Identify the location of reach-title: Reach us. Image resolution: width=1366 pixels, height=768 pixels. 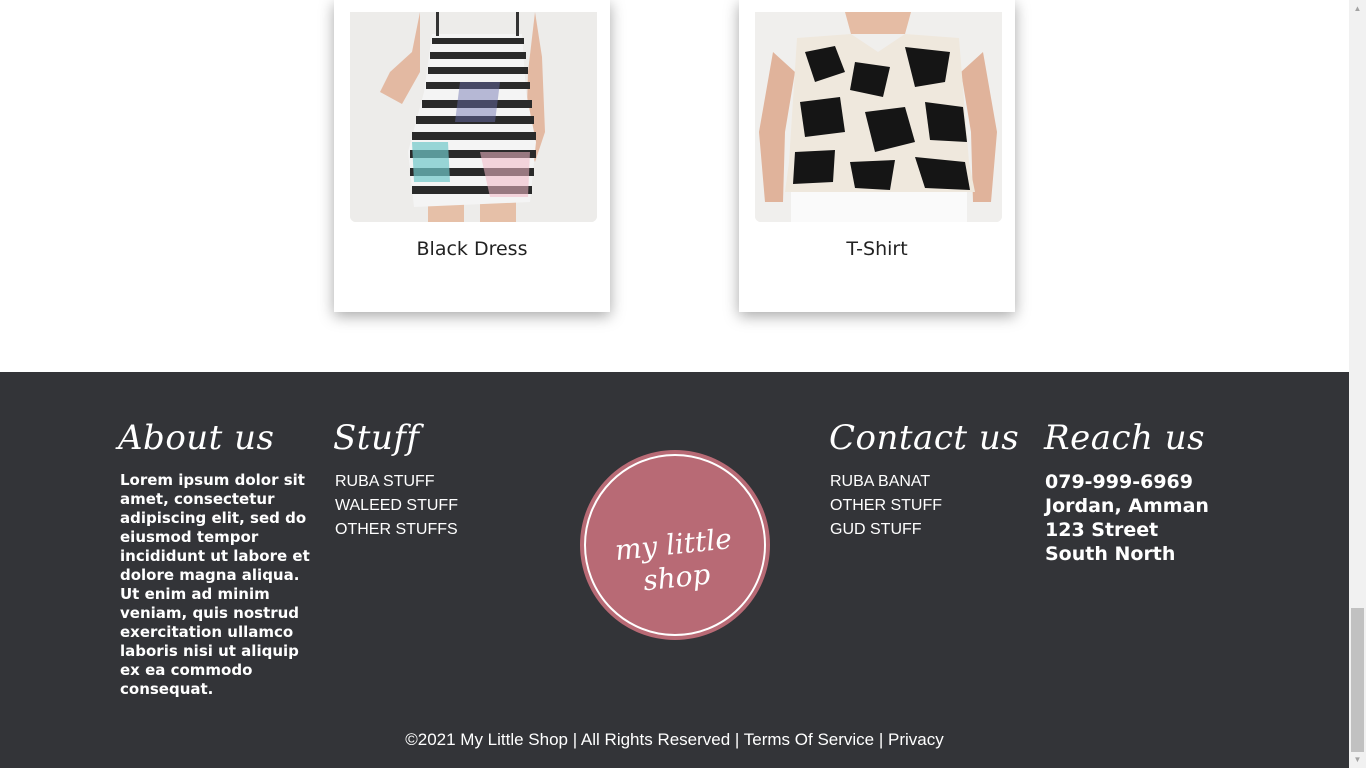
(1125, 438).